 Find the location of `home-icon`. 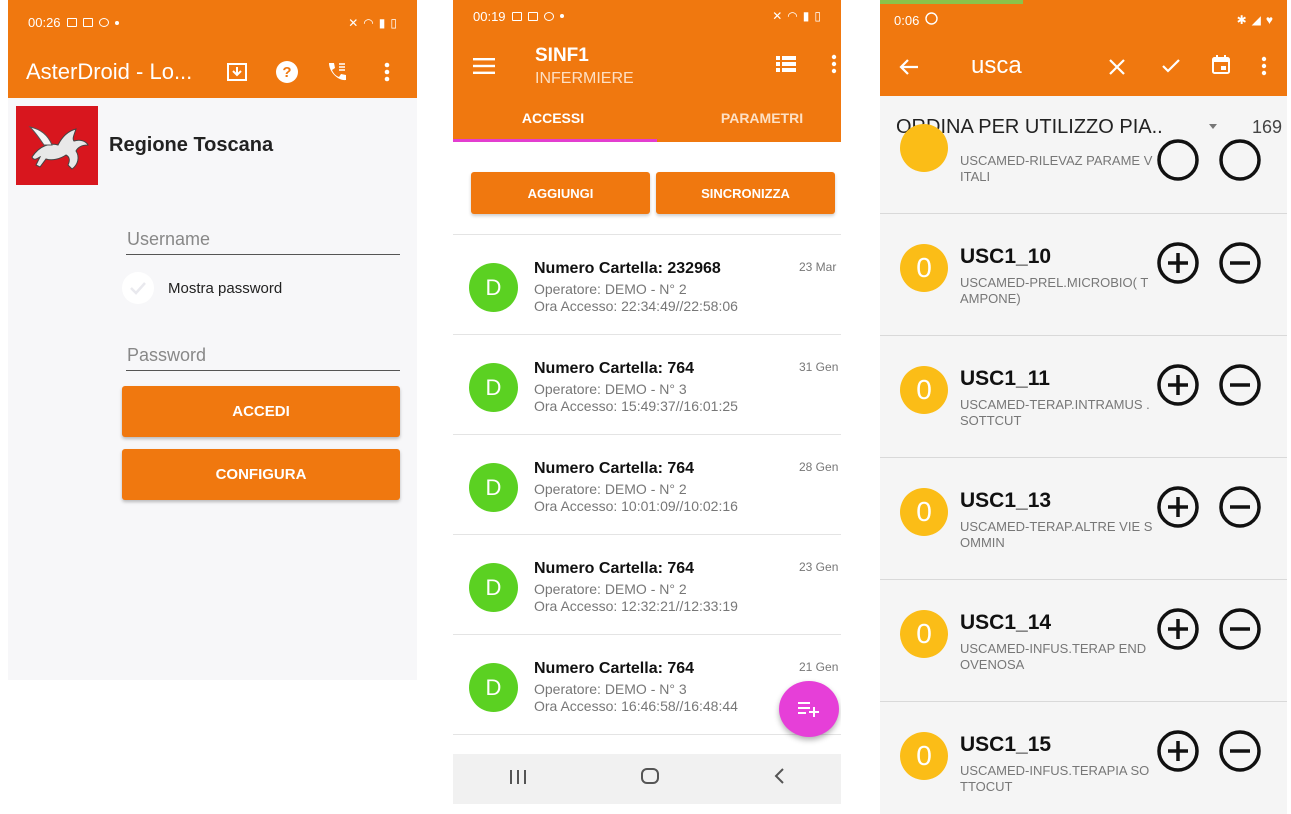

home-icon is located at coordinates (650, 779).